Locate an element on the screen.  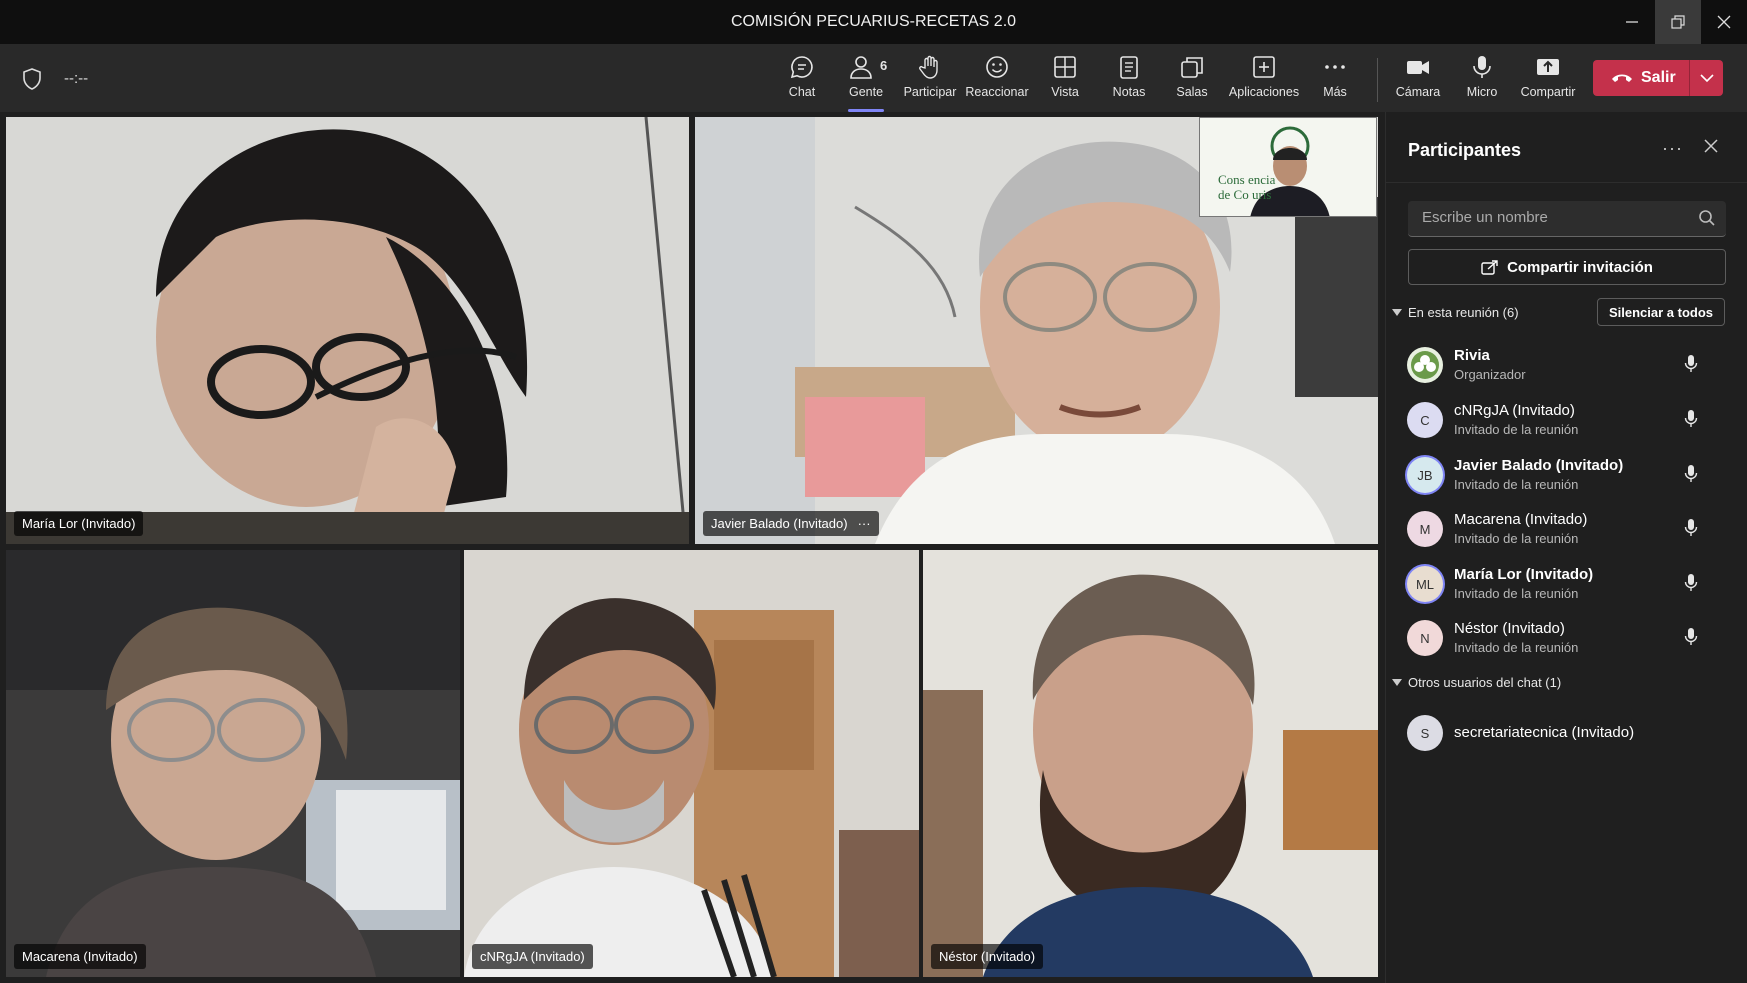
restore-icon is located at coordinates (1678, 22).